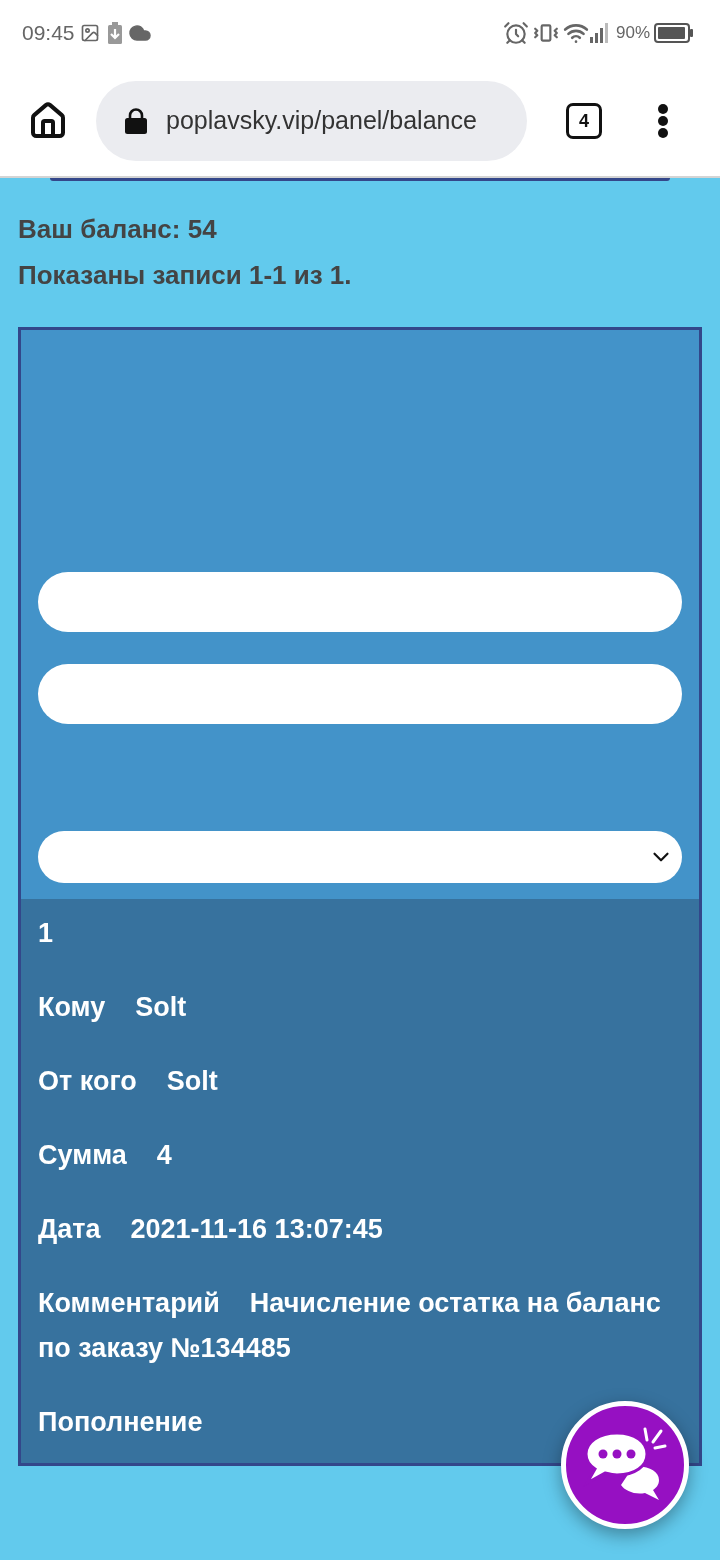 The image size is (720, 1560). What do you see at coordinates (114, 32) in the screenshot?
I see `battery-download-icon` at bounding box center [114, 32].